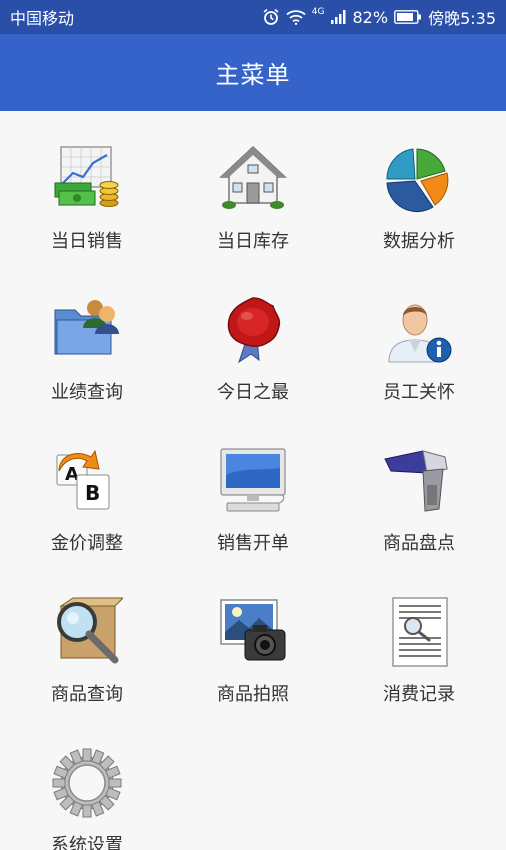 Image resolution: width=506 pixels, height=850 pixels. I want to click on menu-item-label: 销售开单, so click(253, 543).